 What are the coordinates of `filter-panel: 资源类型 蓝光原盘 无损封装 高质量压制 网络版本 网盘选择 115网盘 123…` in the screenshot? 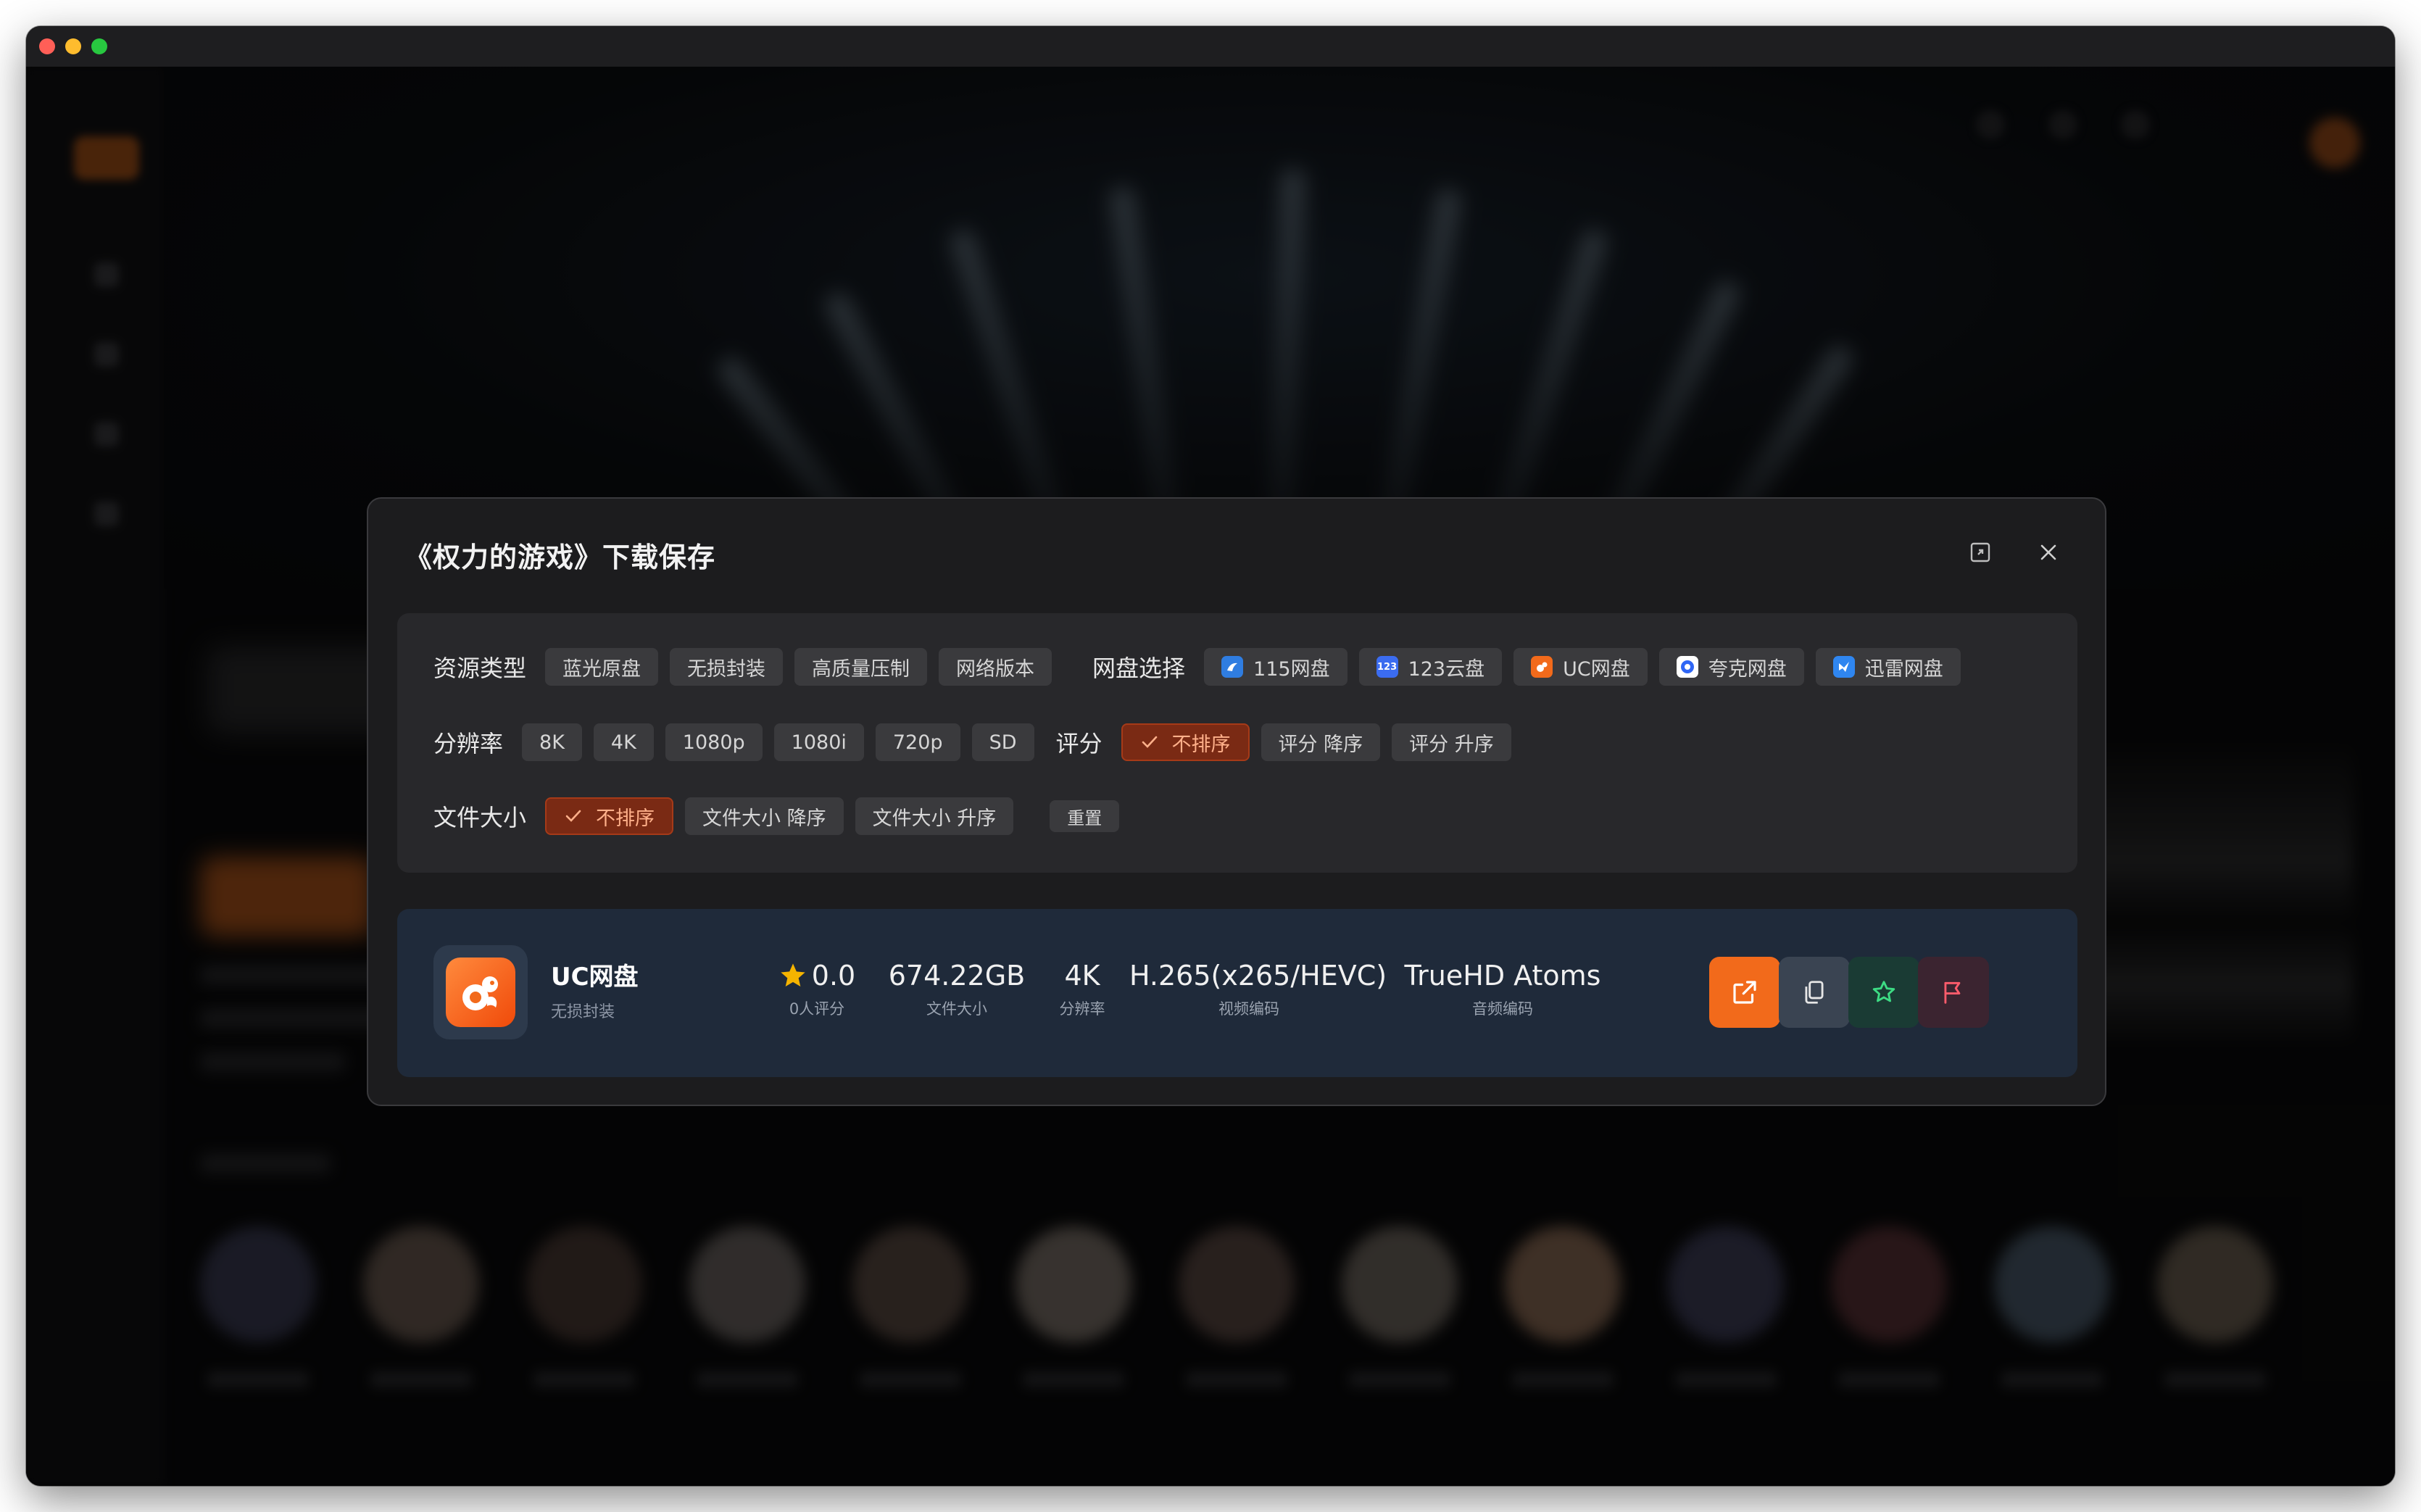 It's located at (1237, 743).